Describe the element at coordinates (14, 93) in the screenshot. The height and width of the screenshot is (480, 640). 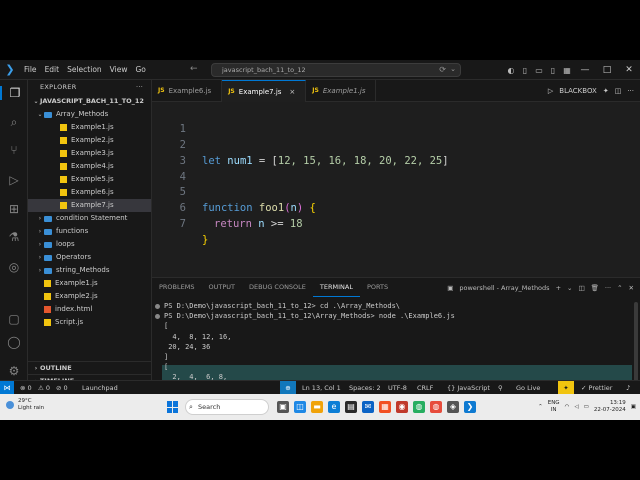
I see `explorer-icon: ❐` at that location.